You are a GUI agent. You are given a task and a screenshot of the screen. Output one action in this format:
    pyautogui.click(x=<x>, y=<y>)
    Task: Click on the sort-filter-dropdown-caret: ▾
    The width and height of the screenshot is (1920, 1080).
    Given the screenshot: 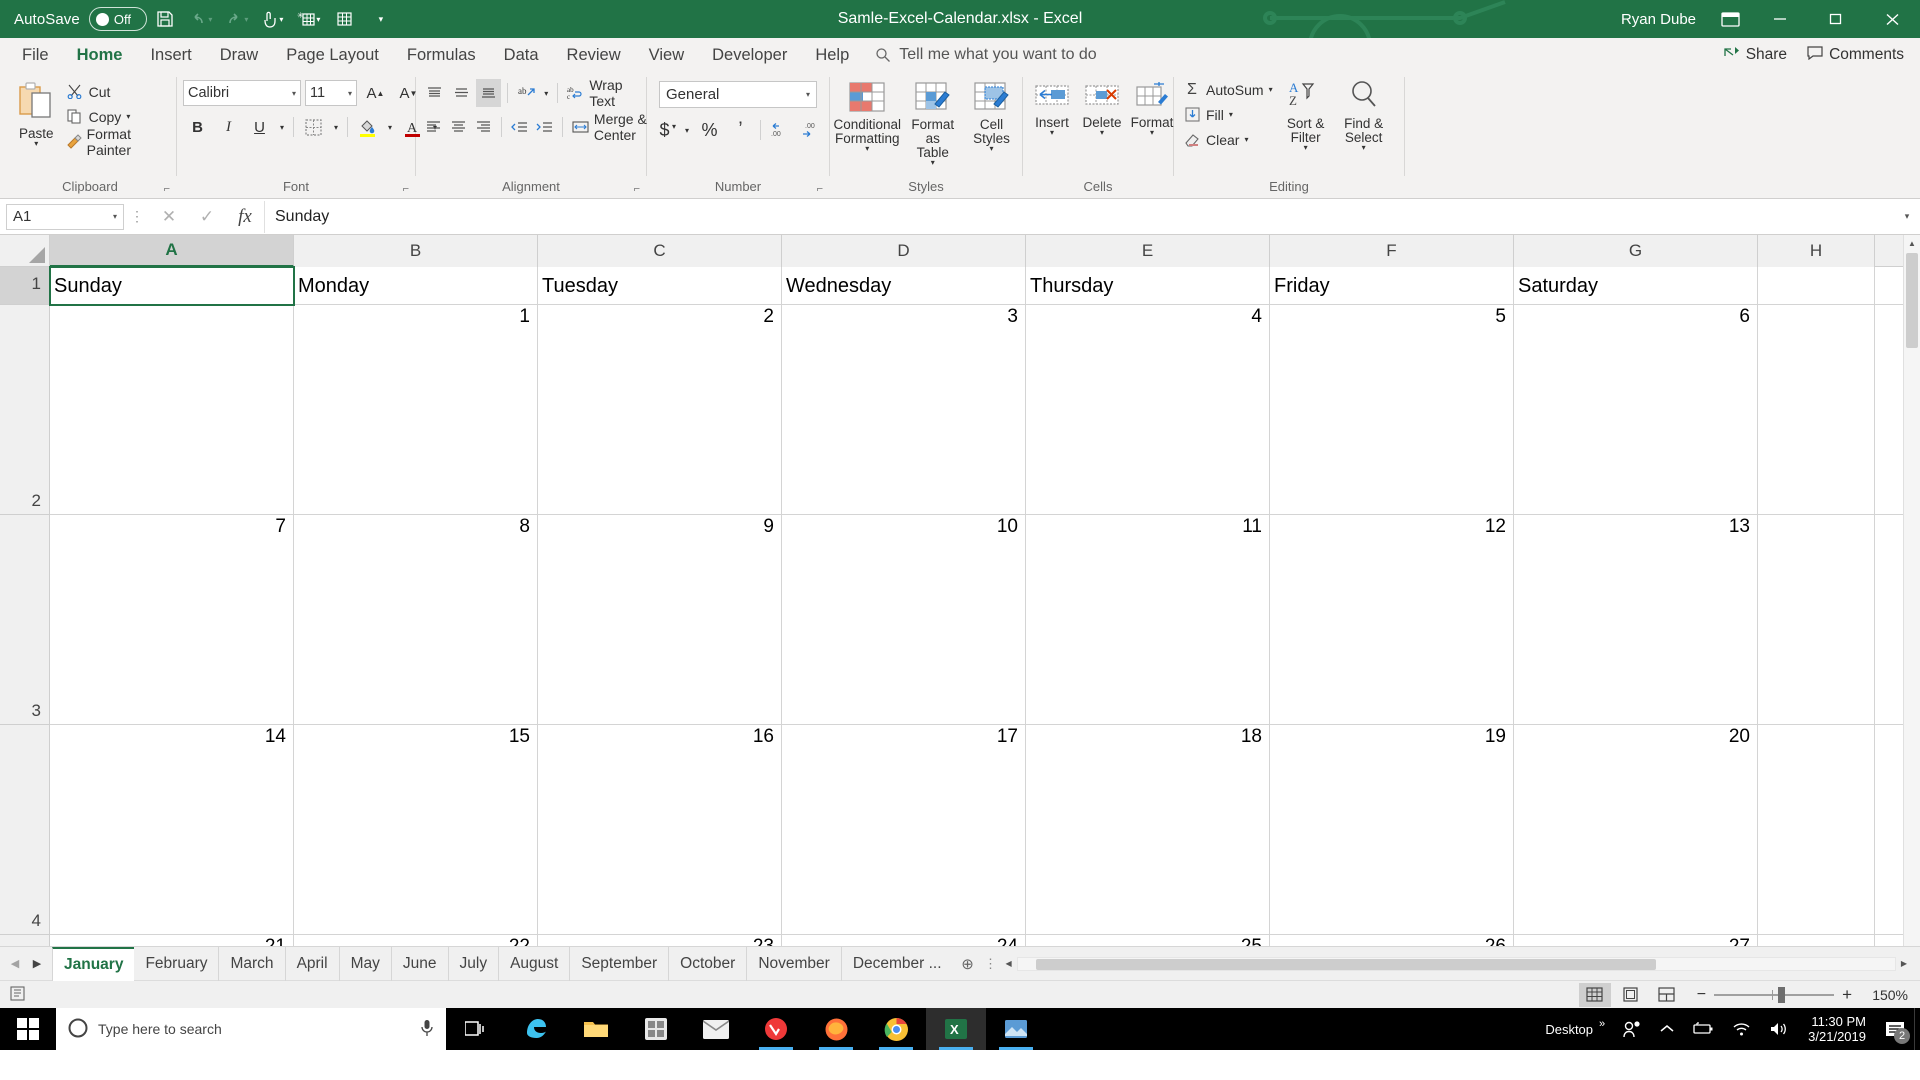 What is the action you would take?
    pyautogui.click(x=1306, y=148)
    